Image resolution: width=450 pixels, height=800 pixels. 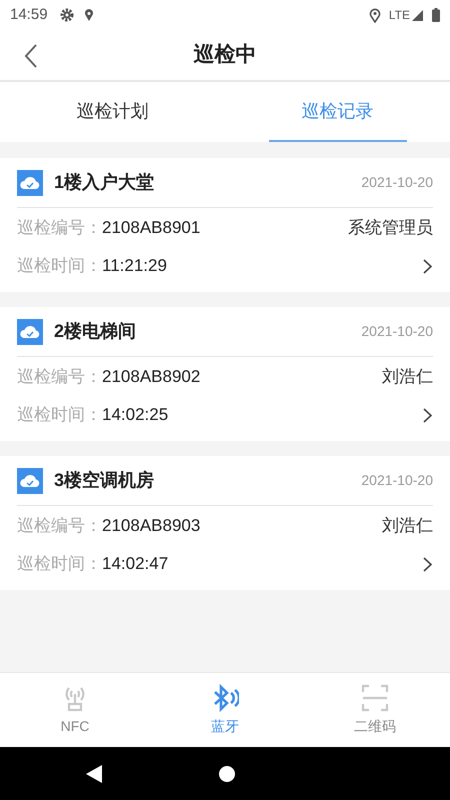 I want to click on nav-tab: NFC, so click(x=75, y=710).